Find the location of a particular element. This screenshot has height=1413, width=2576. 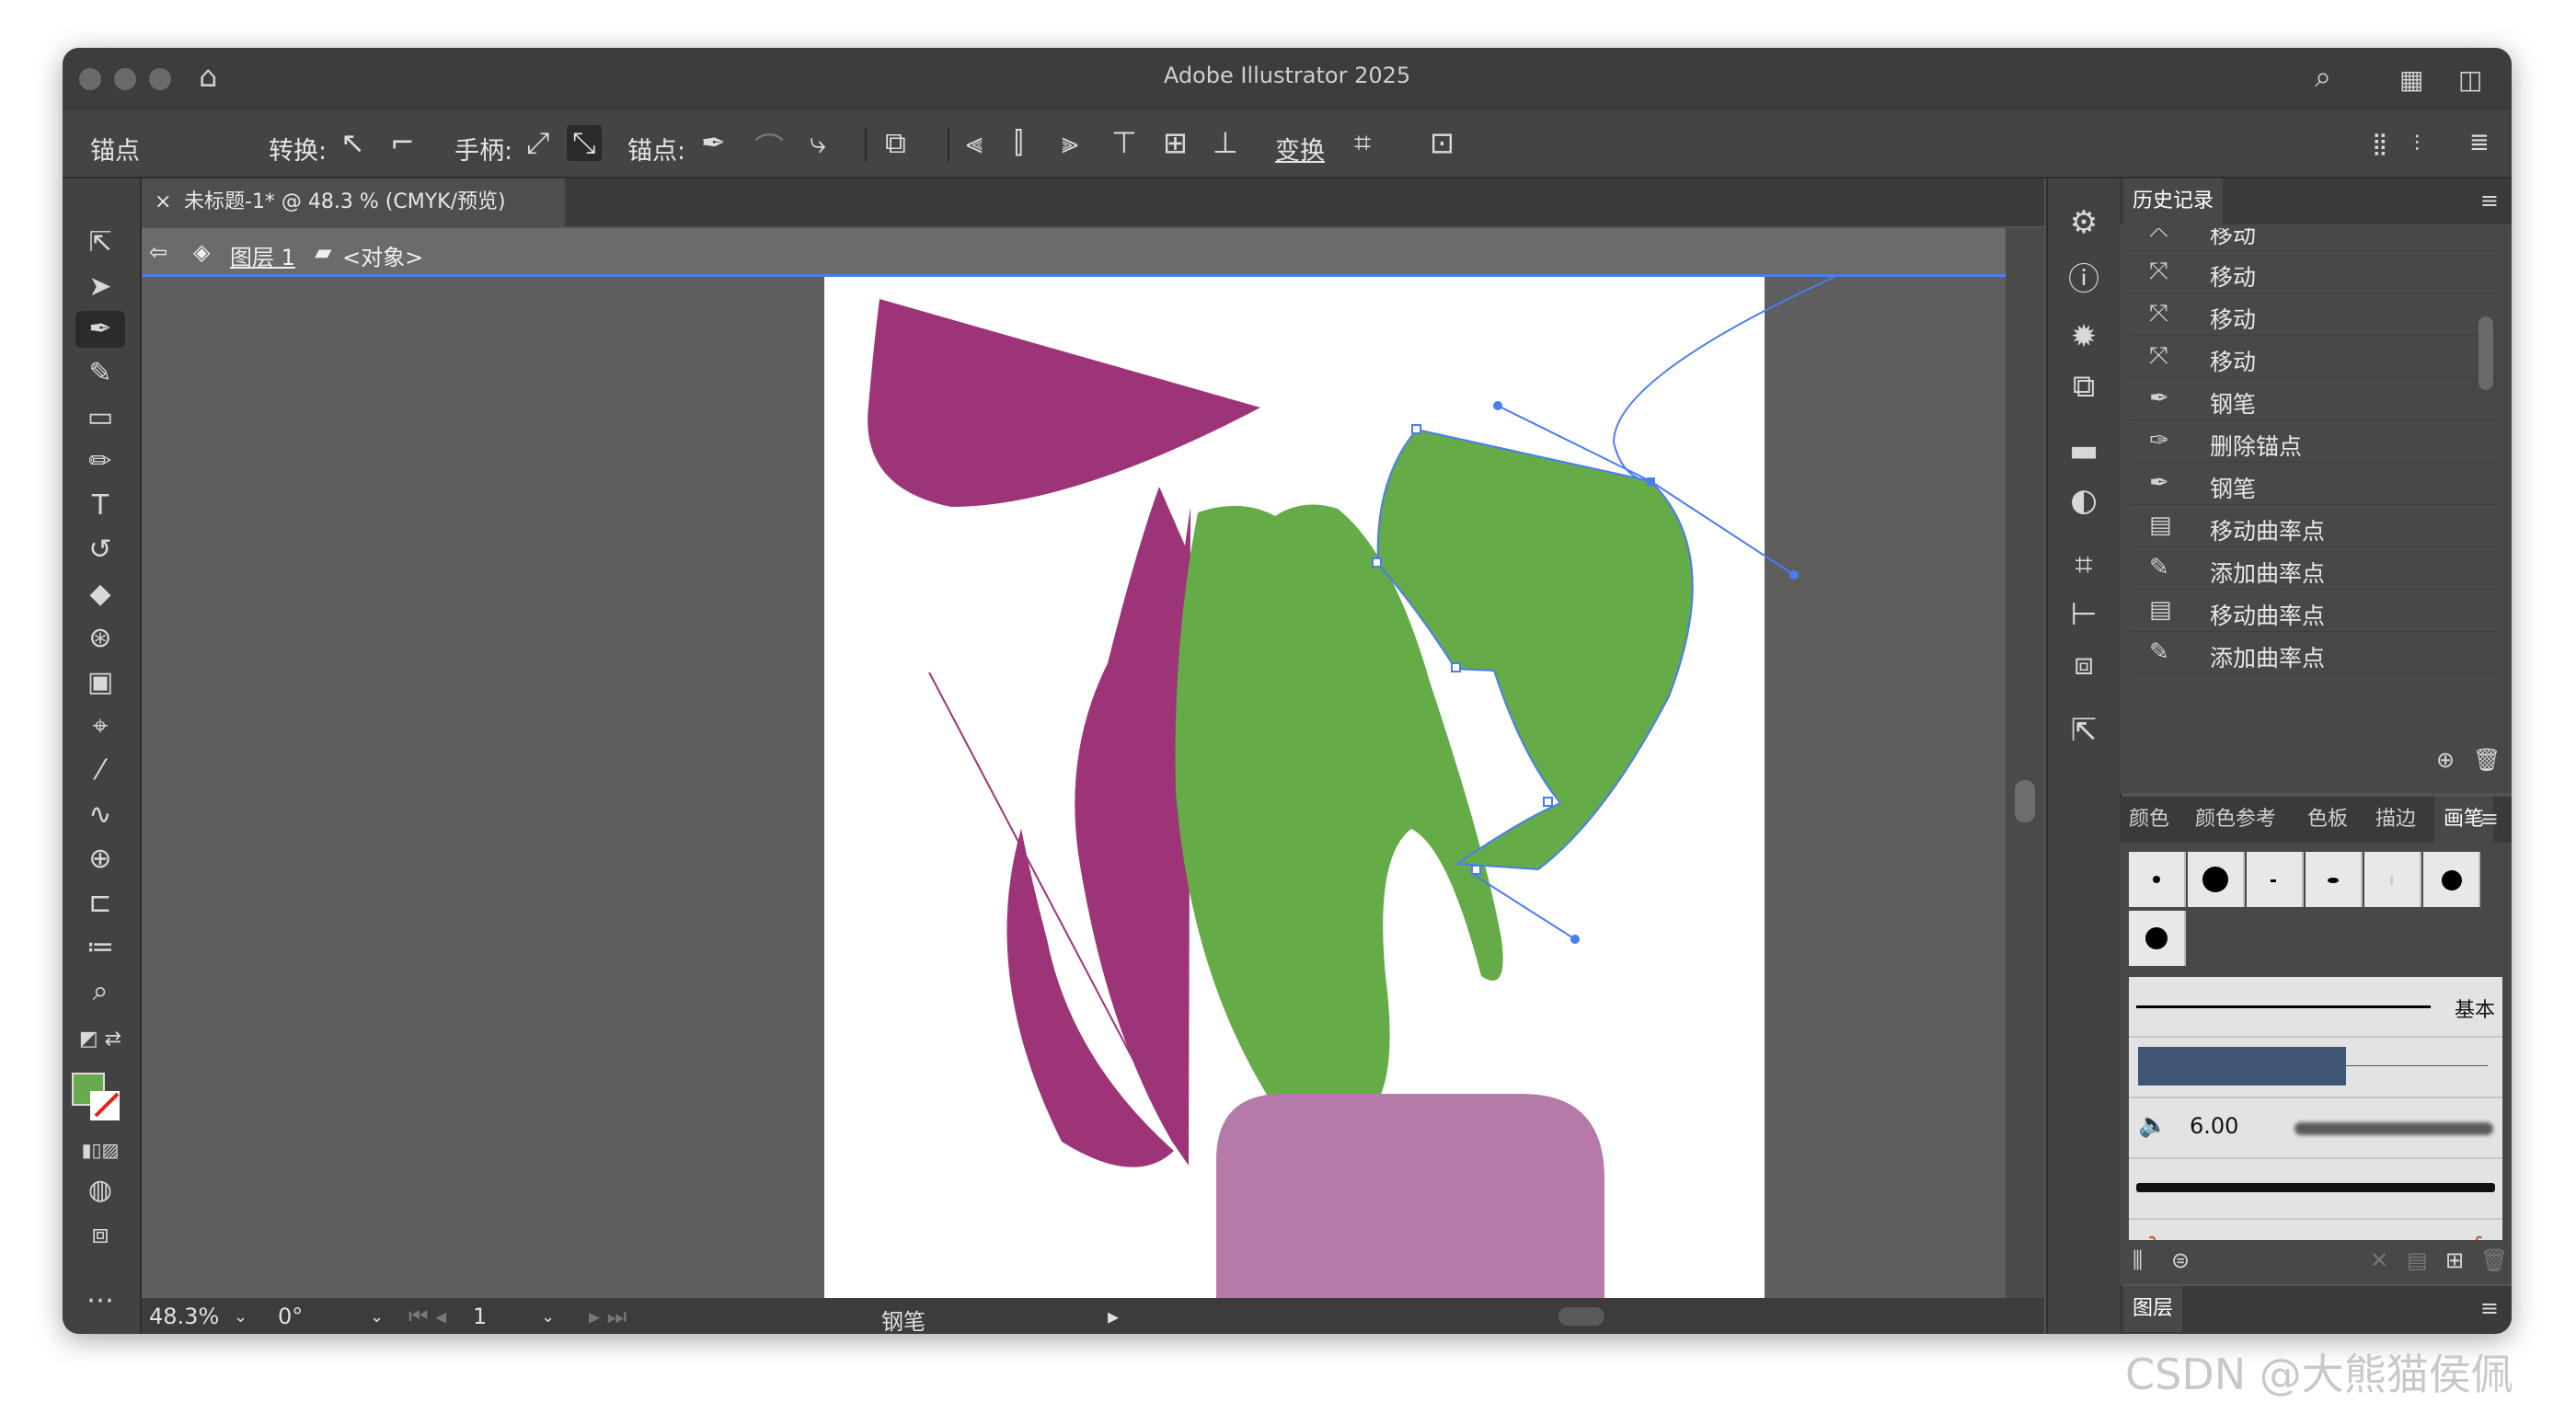

convert-corner-icon: ↖ is located at coordinates (352, 142).